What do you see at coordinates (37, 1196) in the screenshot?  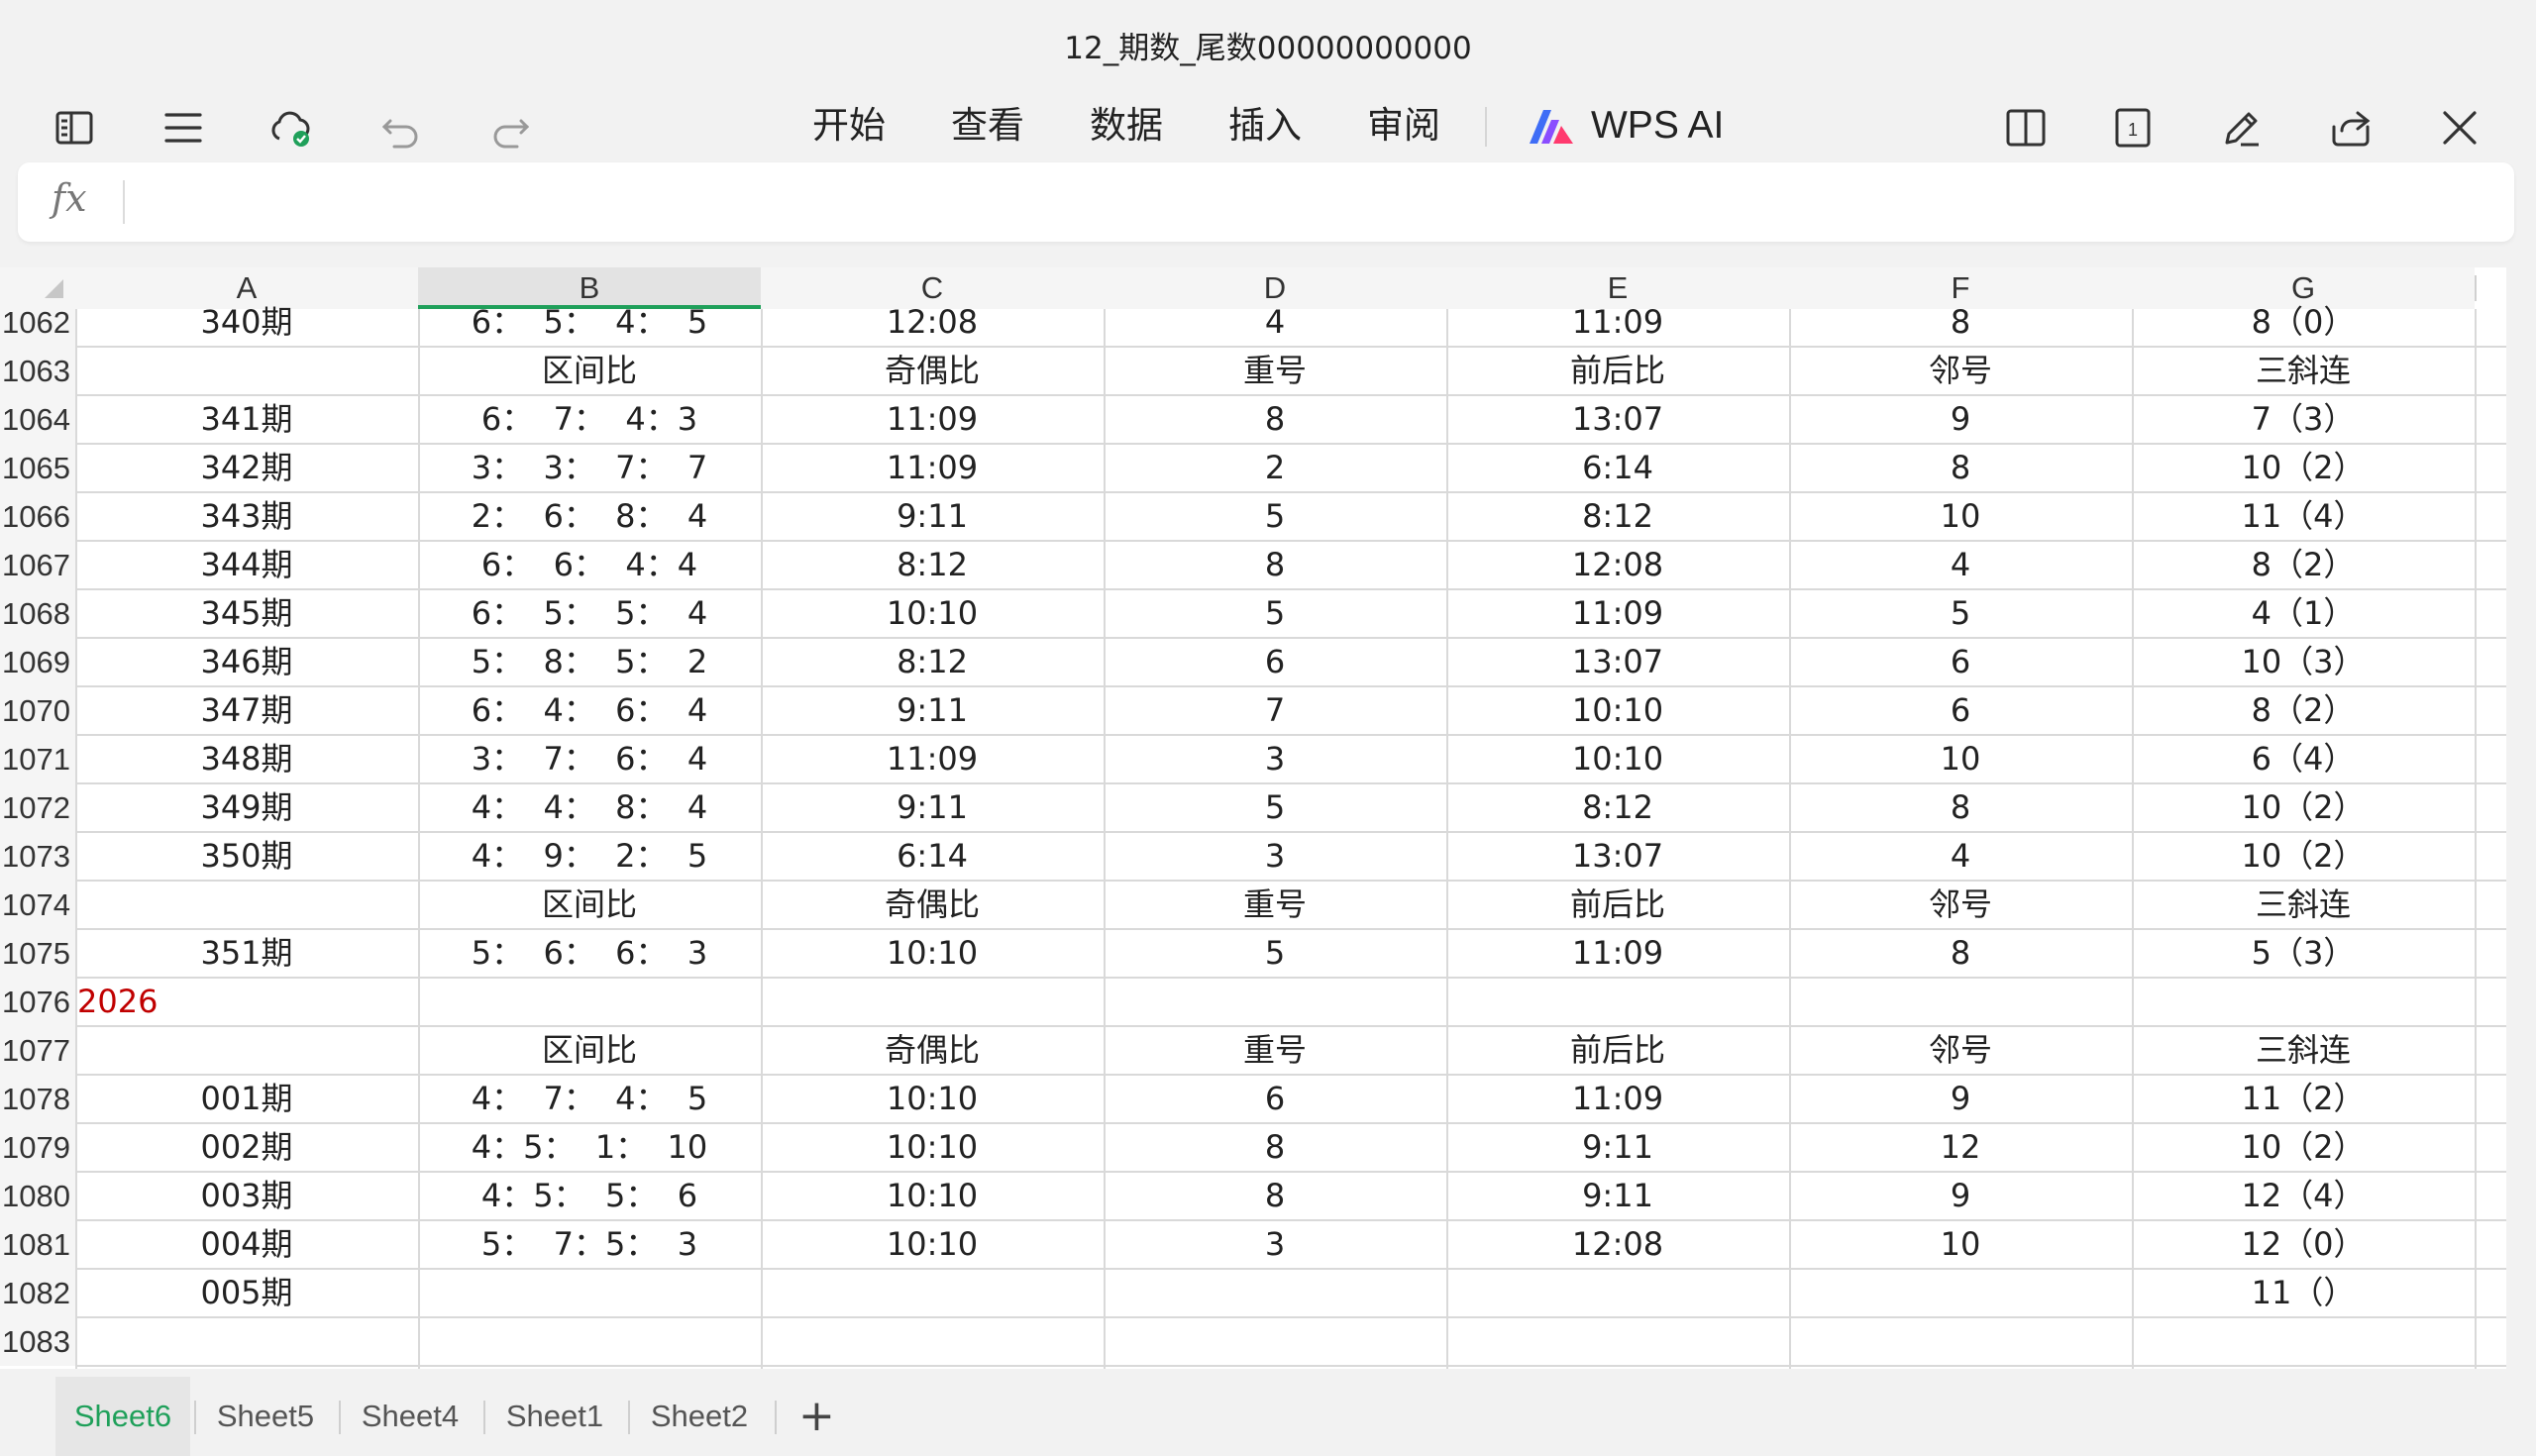 I see `row-header: 1080` at bounding box center [37, 1196].